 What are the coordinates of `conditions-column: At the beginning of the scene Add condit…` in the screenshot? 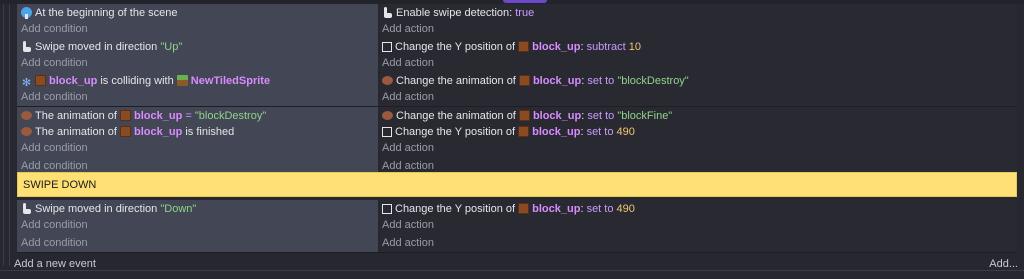 It's located at (197, 21).